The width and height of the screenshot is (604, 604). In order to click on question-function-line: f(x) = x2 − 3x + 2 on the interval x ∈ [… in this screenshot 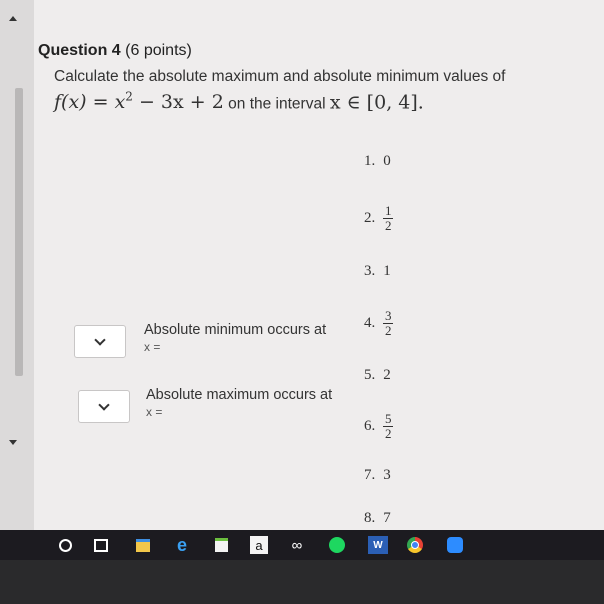, I will do `click(239, 101)`.